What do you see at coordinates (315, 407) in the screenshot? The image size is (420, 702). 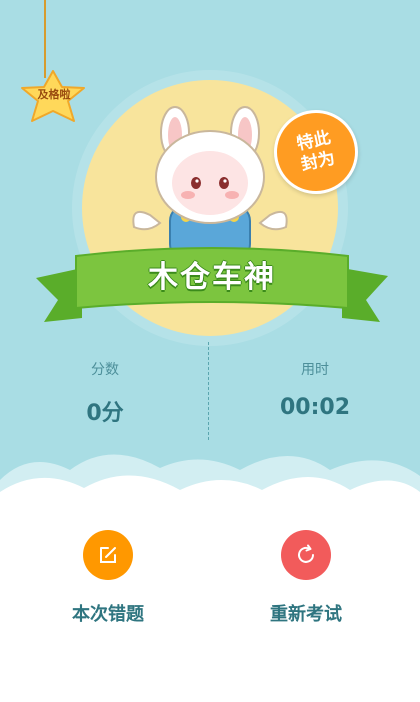 I see `time-value: 00:02` at bounding box center [315, 407].